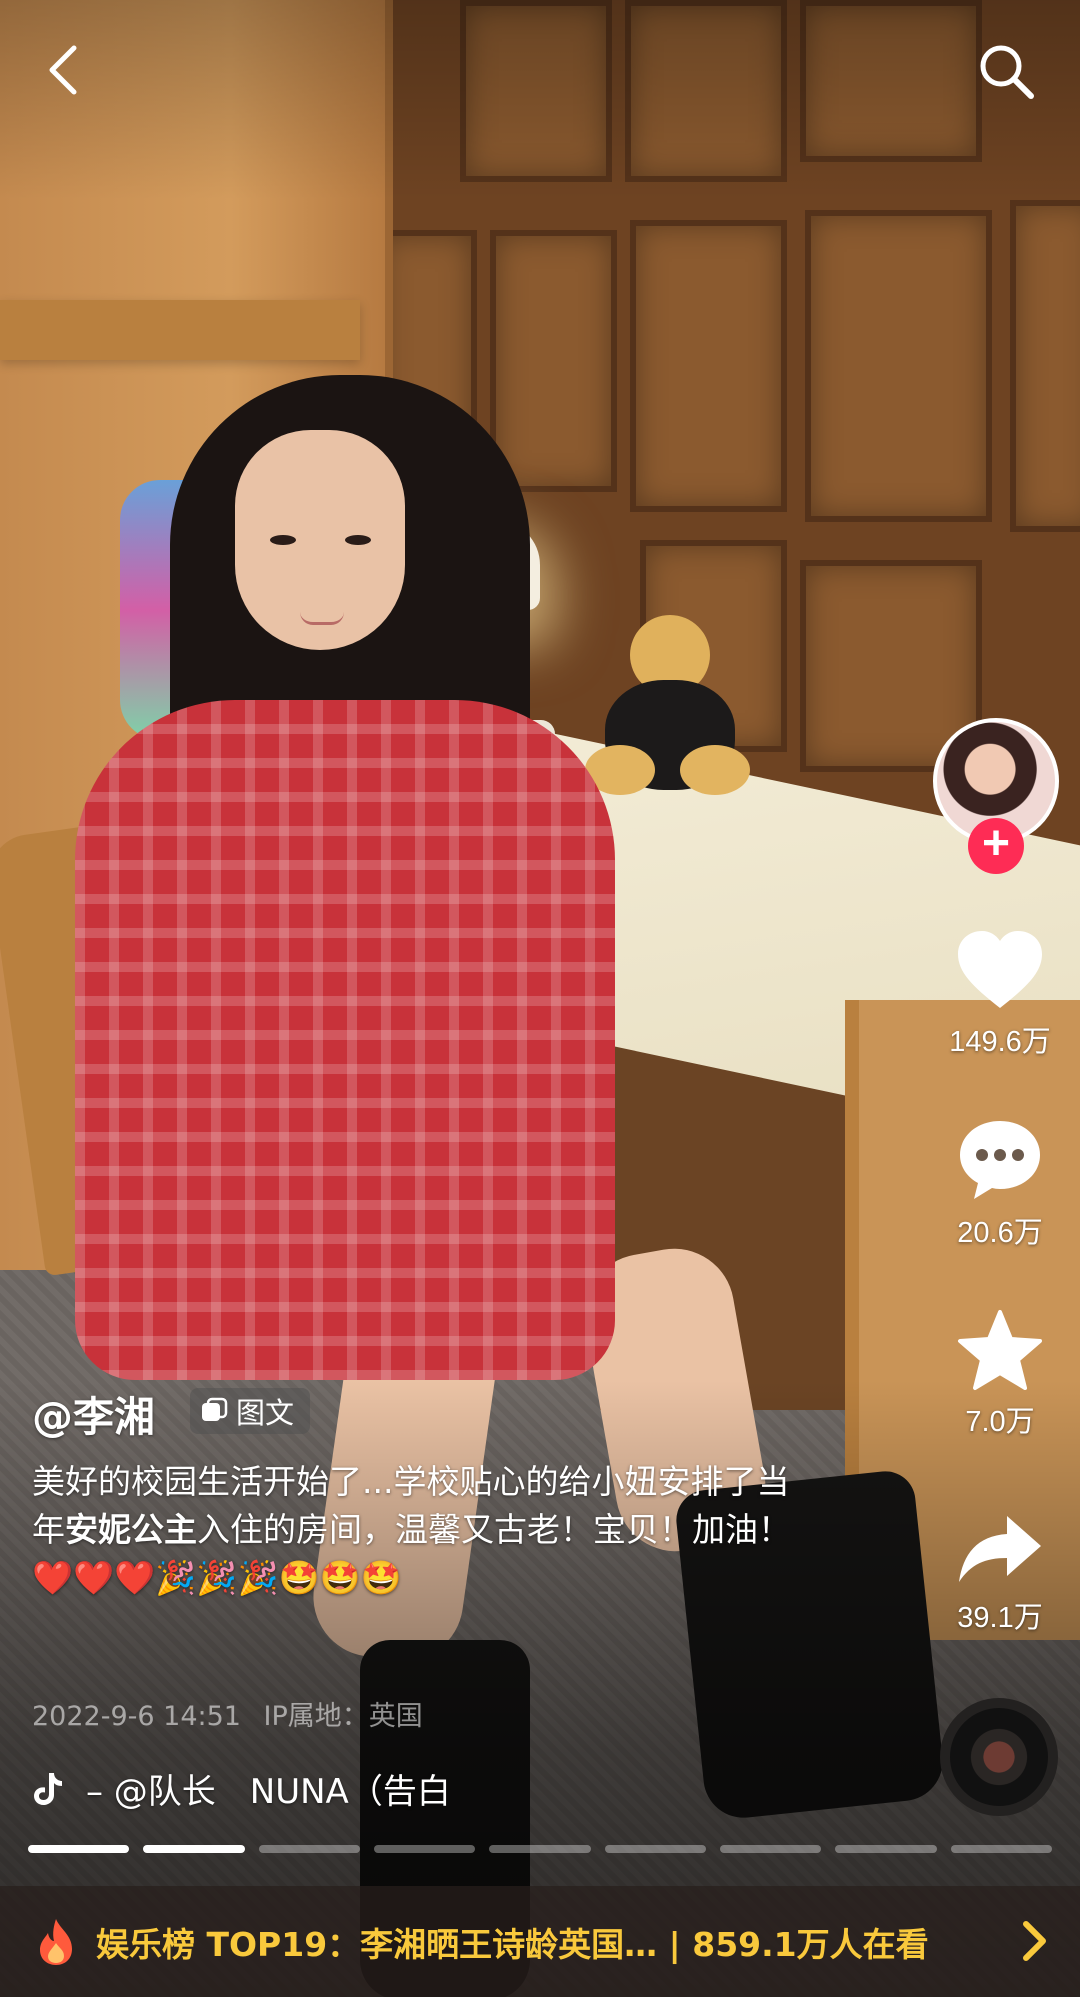  I want to click on back-button, so click(65, 70).